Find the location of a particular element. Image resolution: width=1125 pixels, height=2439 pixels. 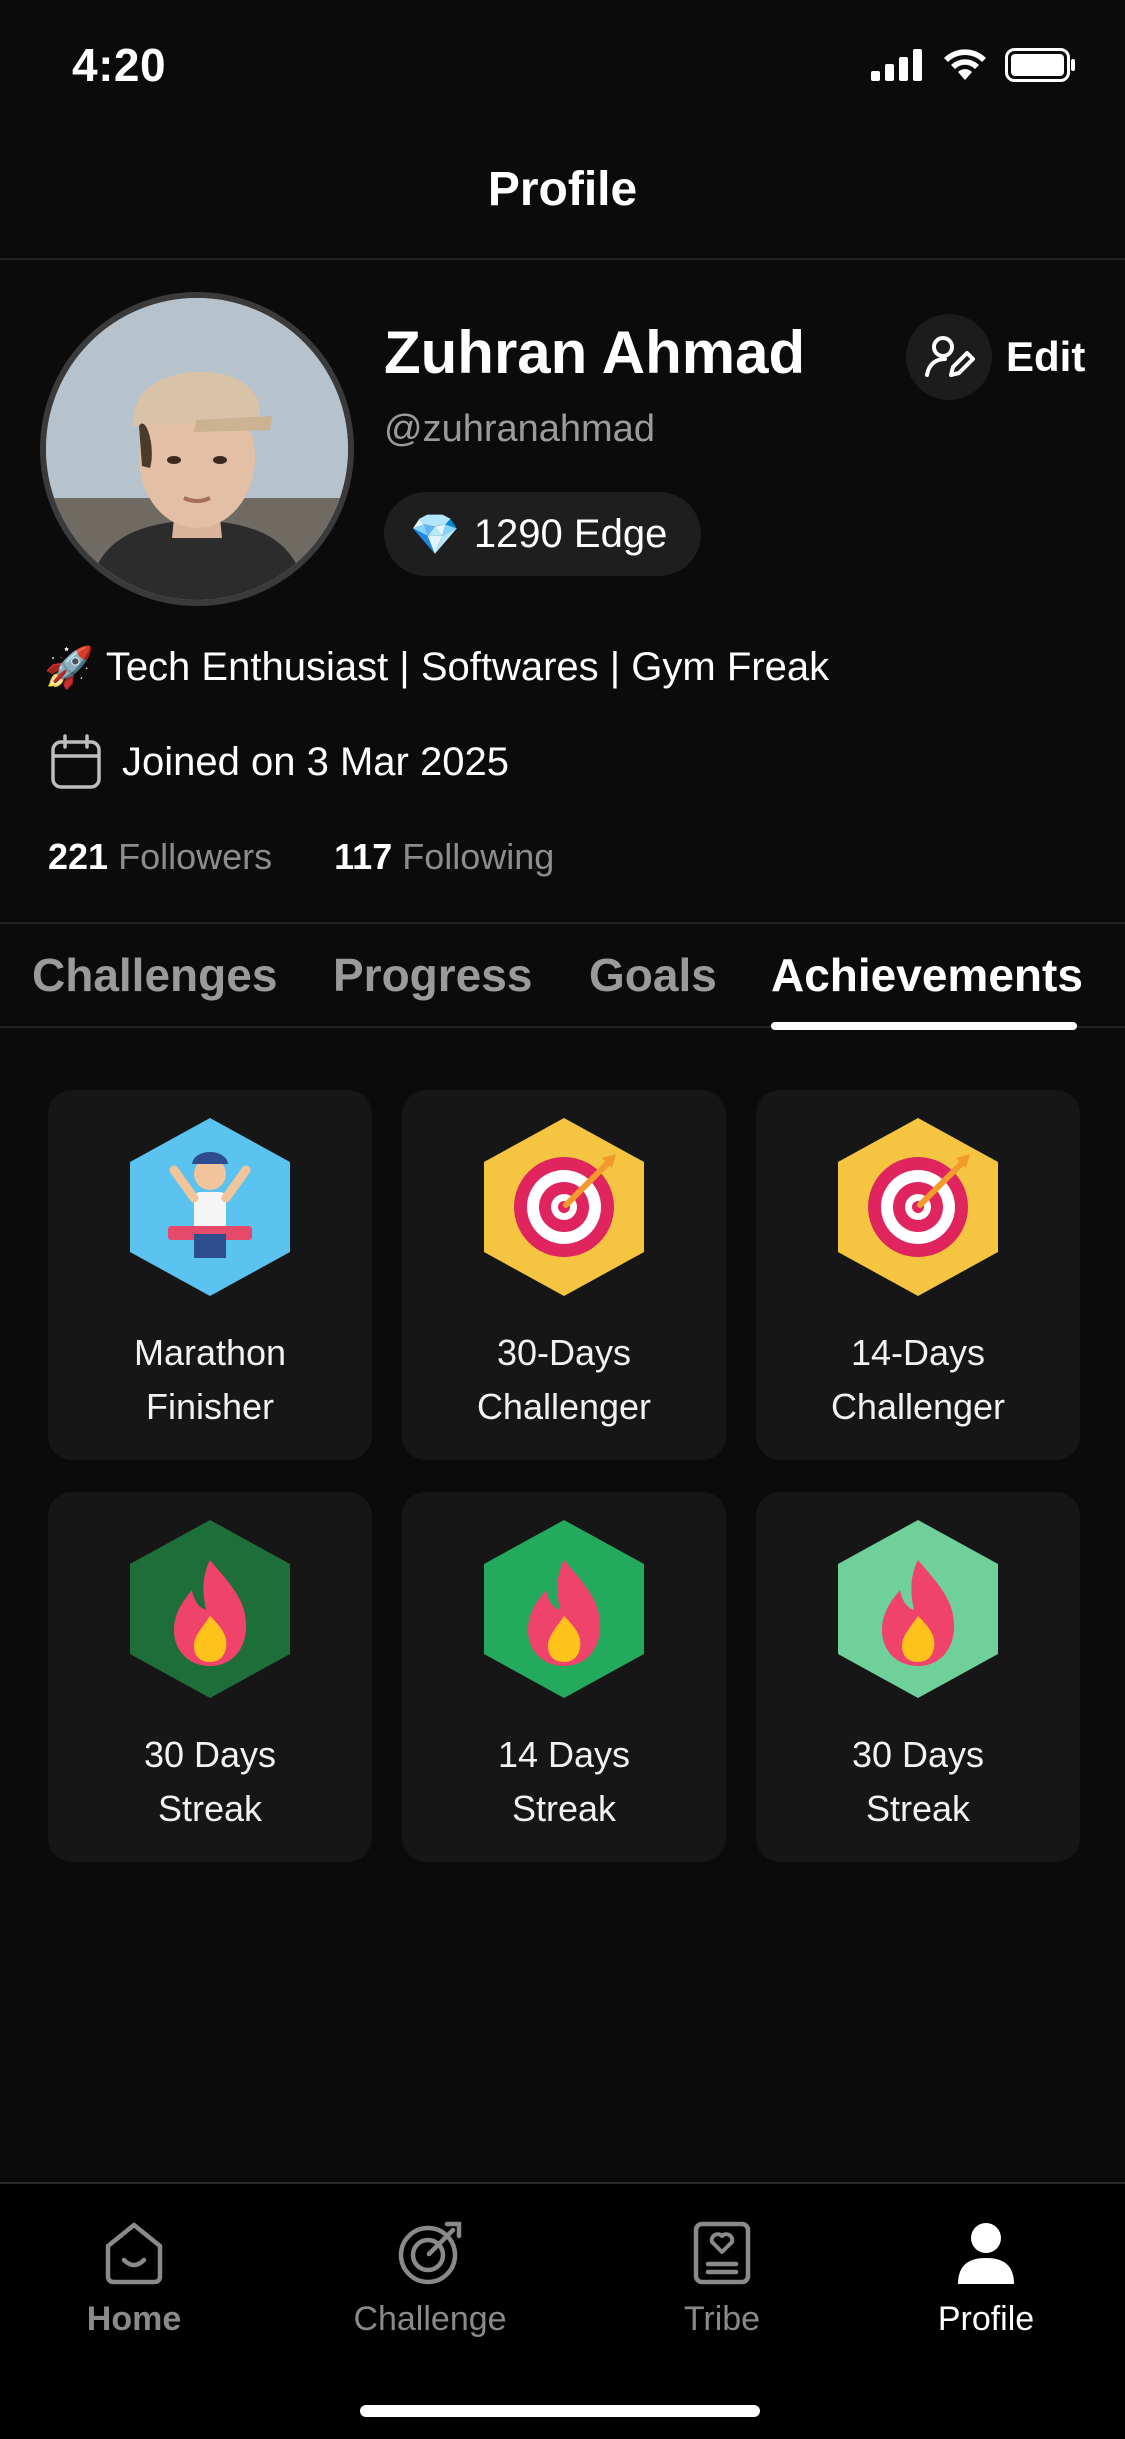

runner-icon is located at coordinates (210, 1207).